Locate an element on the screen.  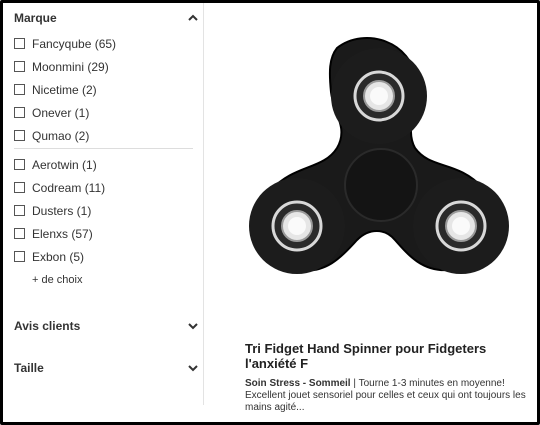
brand-filter-header: Marque is located at coordinates (106, 18).